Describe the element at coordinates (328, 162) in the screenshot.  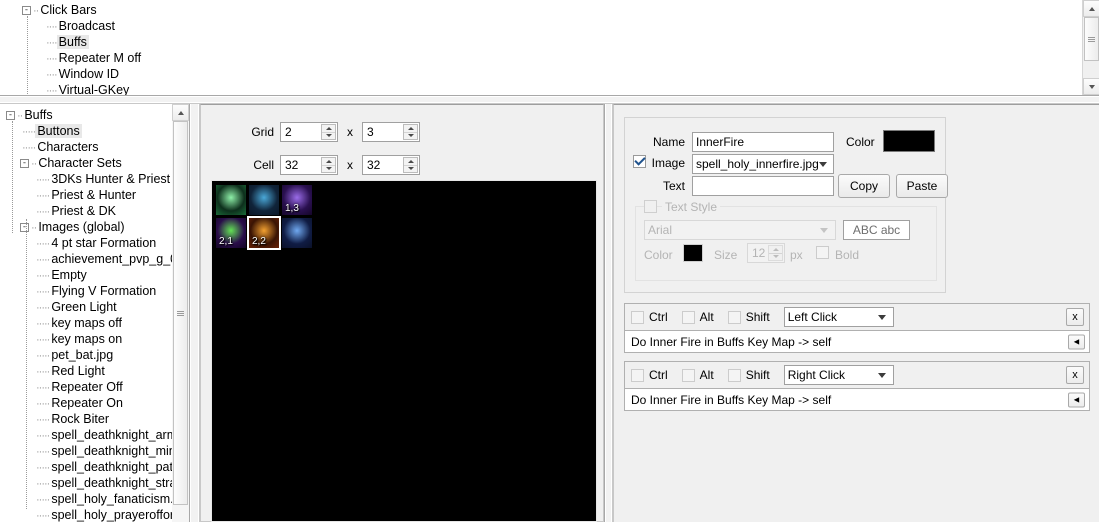
I see `cell-width-up-button` at that location.